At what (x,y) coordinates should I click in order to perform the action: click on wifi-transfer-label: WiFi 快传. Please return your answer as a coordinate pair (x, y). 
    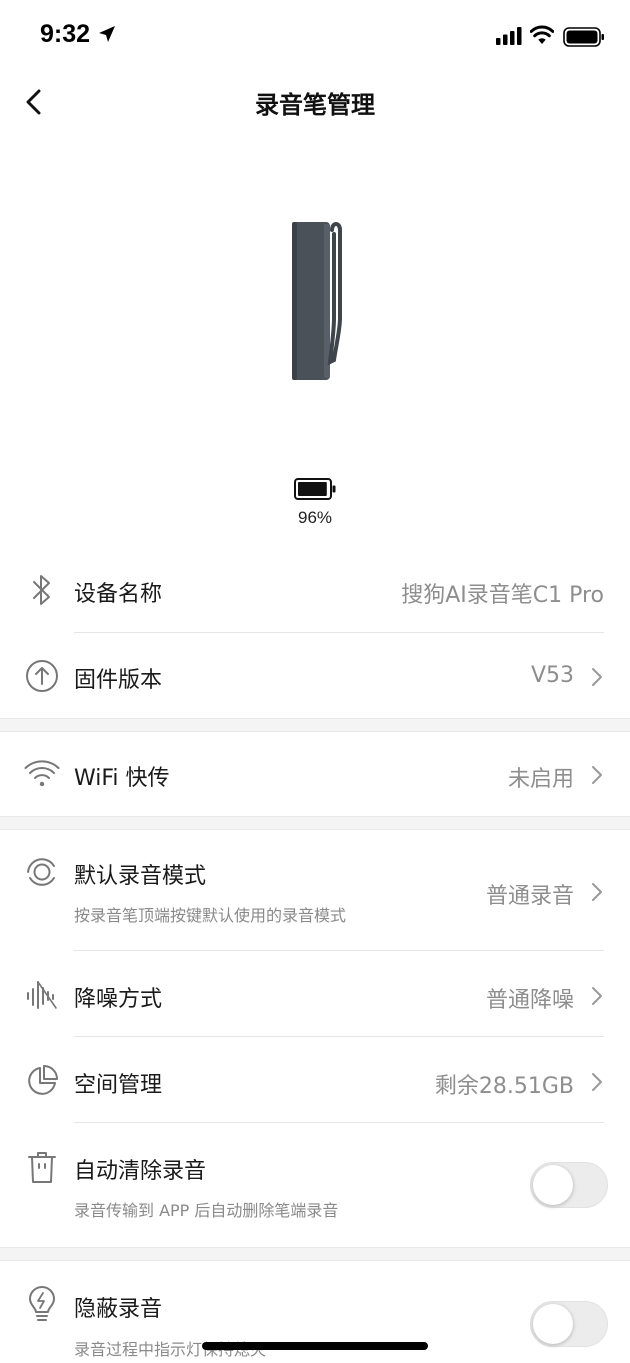
    Looking at the image, I should click on (122, 778).